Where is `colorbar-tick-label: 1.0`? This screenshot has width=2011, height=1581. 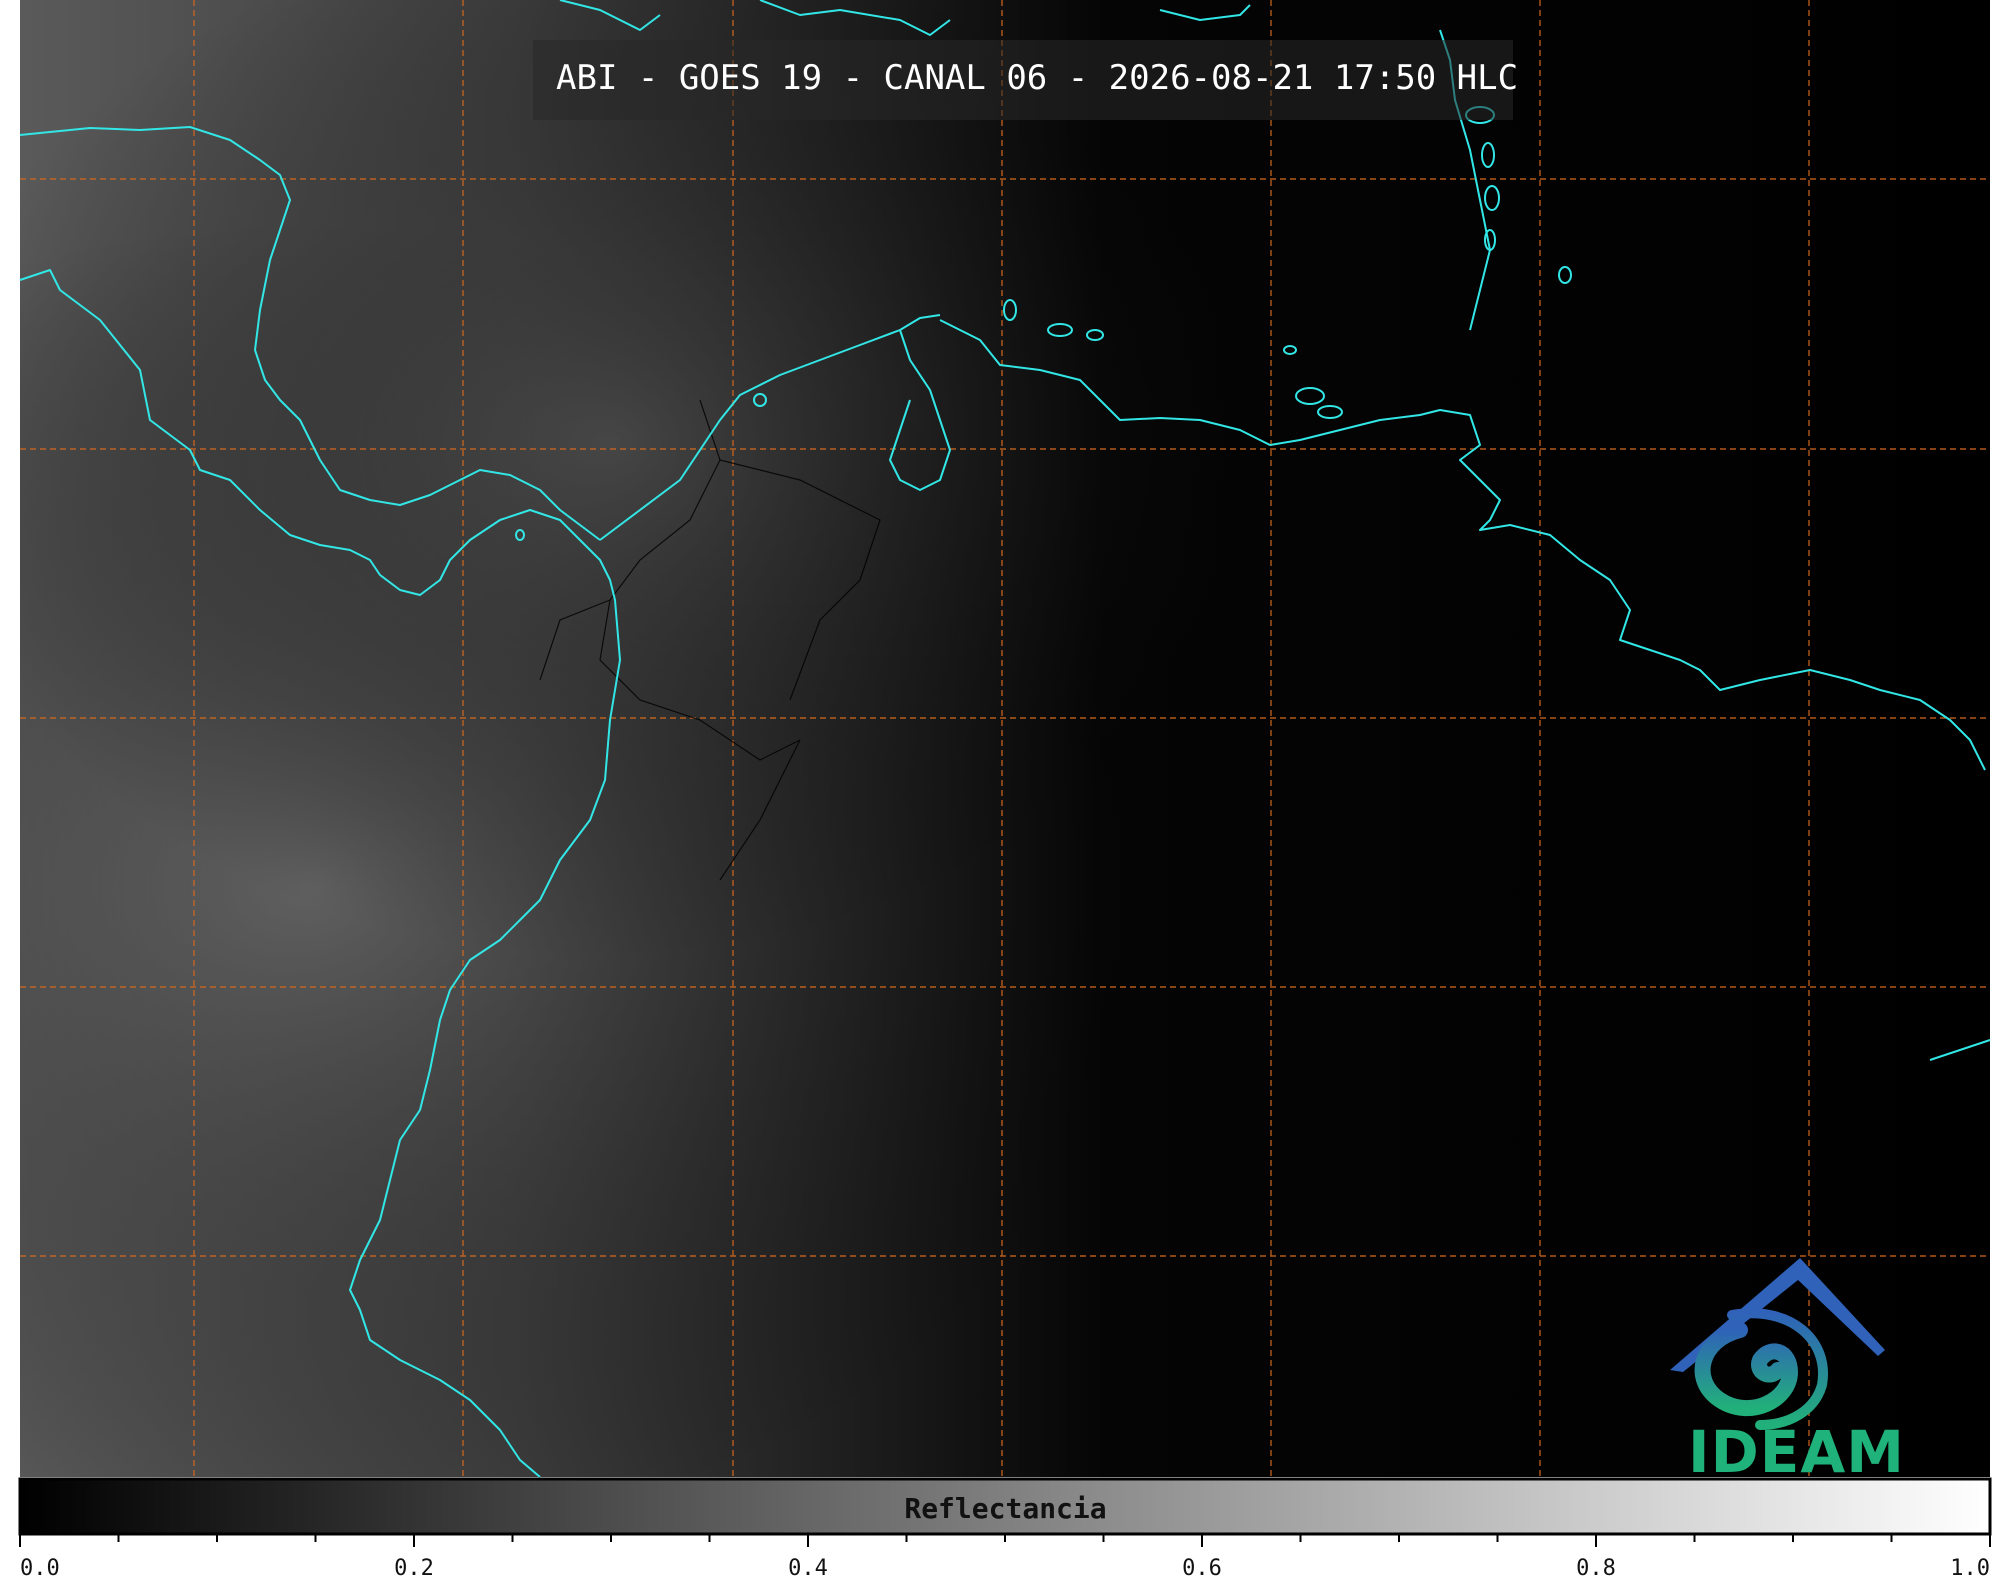 colorbar-tick-label: 1.0 is located at coordinates (1970, 1568).